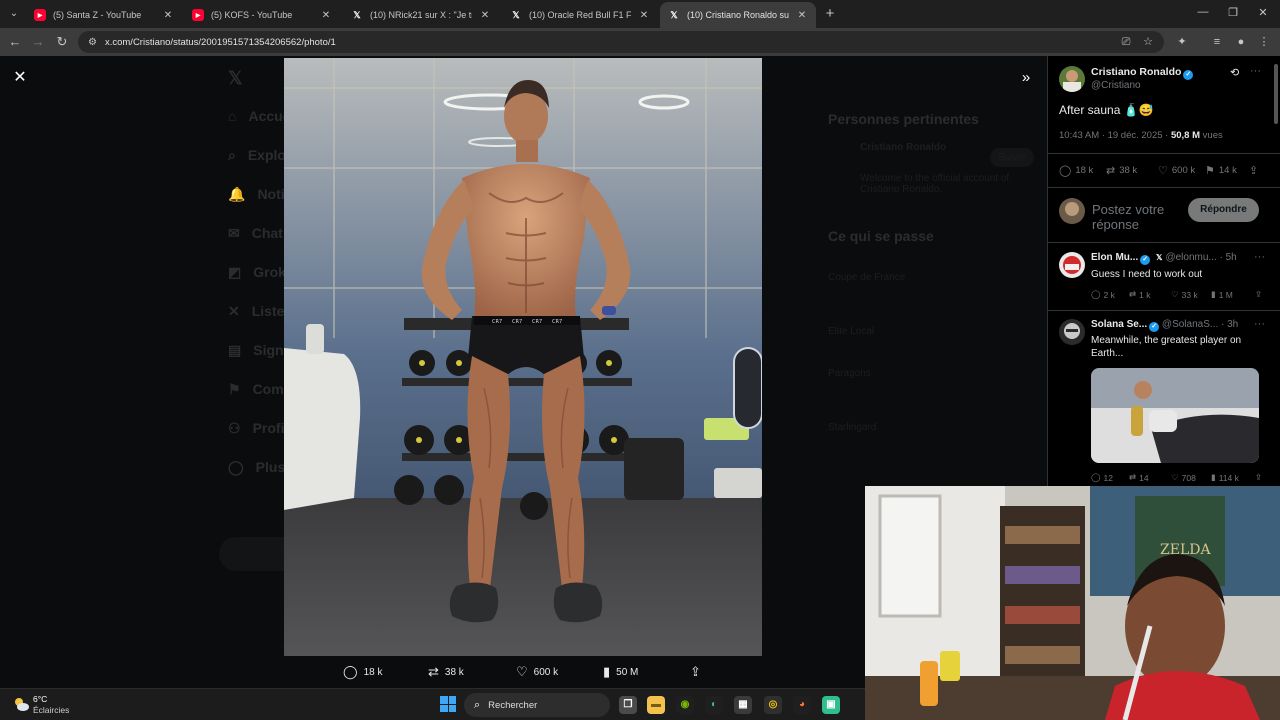  What do you see at coordinates (802, 705) in the screenshot?
I see `firefox-icon: ◕` at bounding box center [802, 705].